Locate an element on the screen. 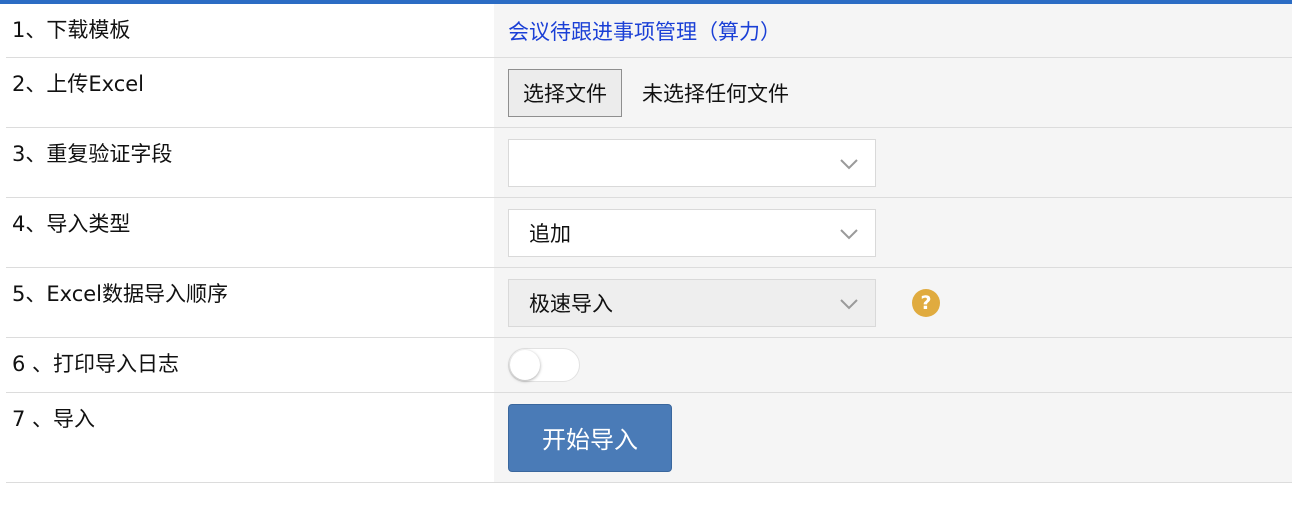 The height and width of the screenshot is (506, 1292). help-icon: ? is located at coordinates (926, 302).